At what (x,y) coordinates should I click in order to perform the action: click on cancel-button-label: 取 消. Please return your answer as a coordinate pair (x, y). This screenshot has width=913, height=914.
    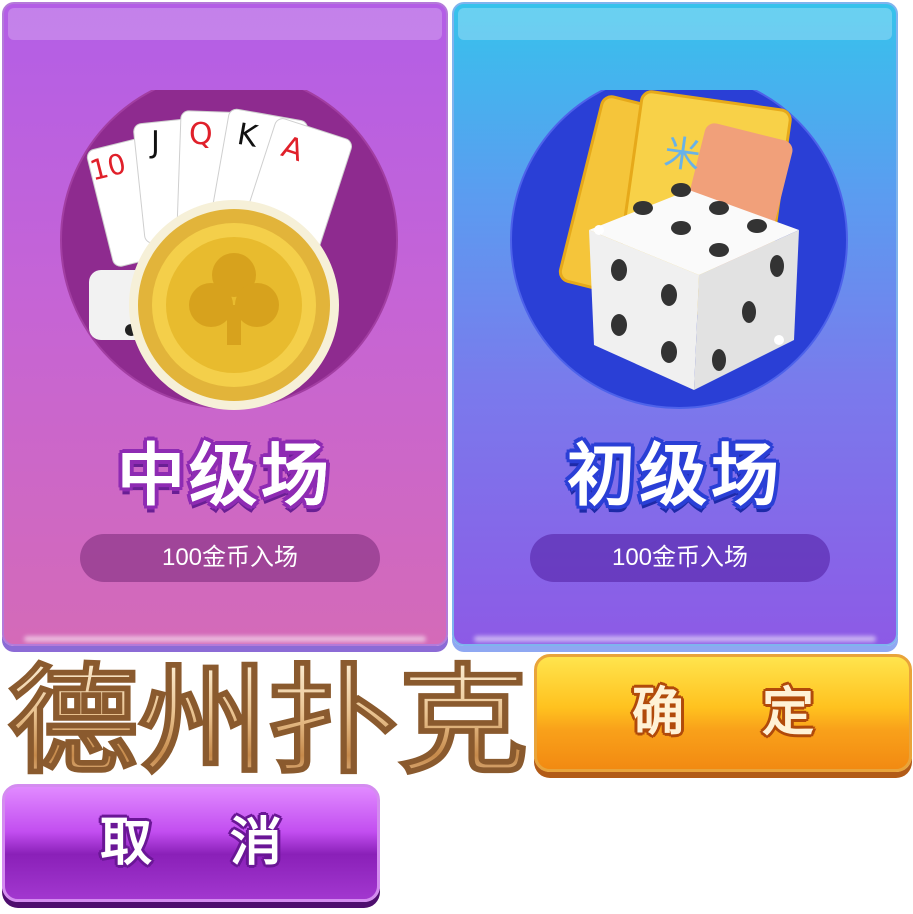
    Looking at the image, I should click on (206, 843).